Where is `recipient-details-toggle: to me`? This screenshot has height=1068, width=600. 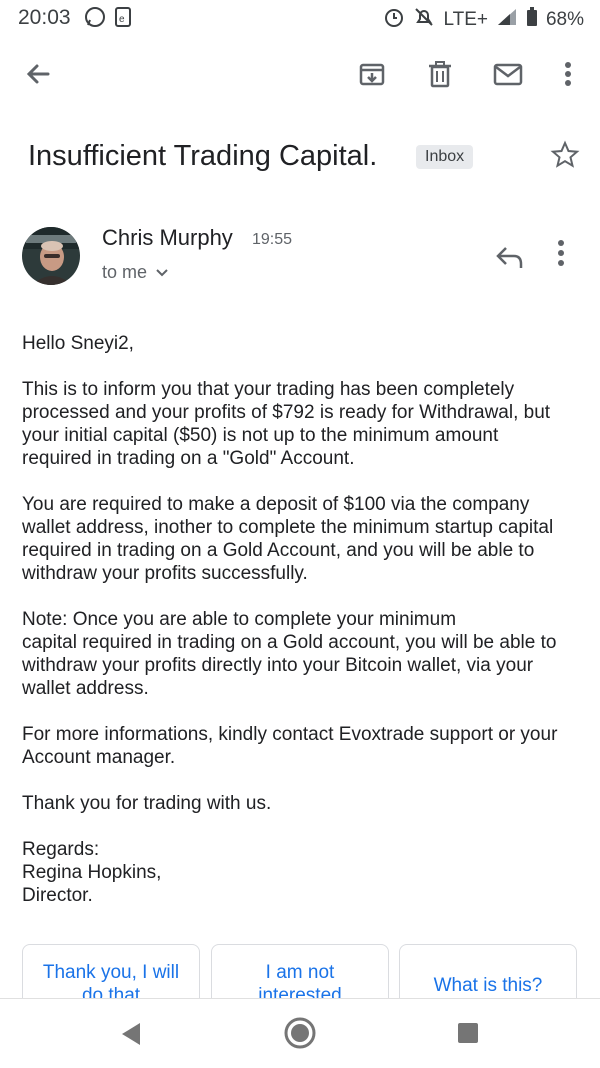
recipient-details-toggle: to me is located at coordinates (135, 272).